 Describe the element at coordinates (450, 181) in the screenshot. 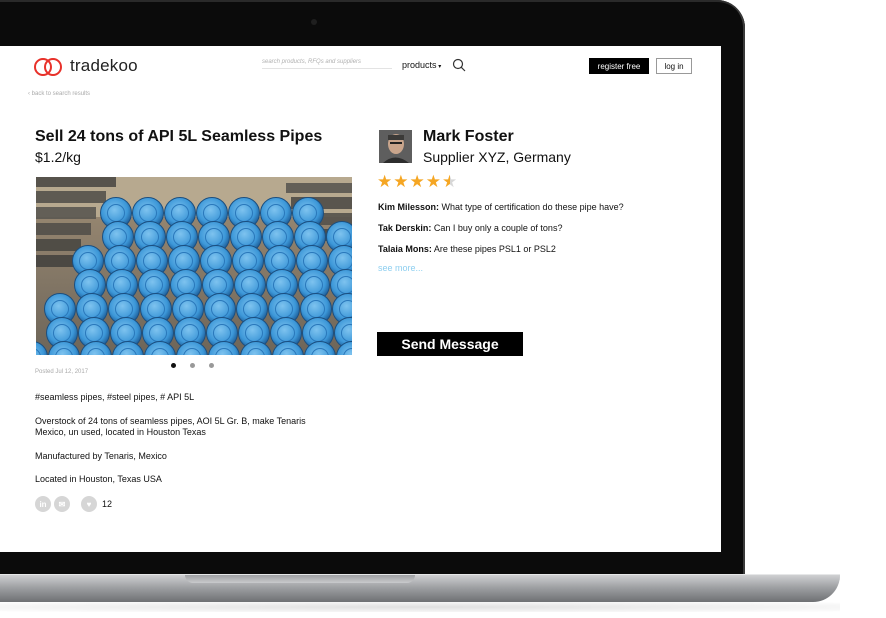

I see `half-star-icon: ★` at that location.